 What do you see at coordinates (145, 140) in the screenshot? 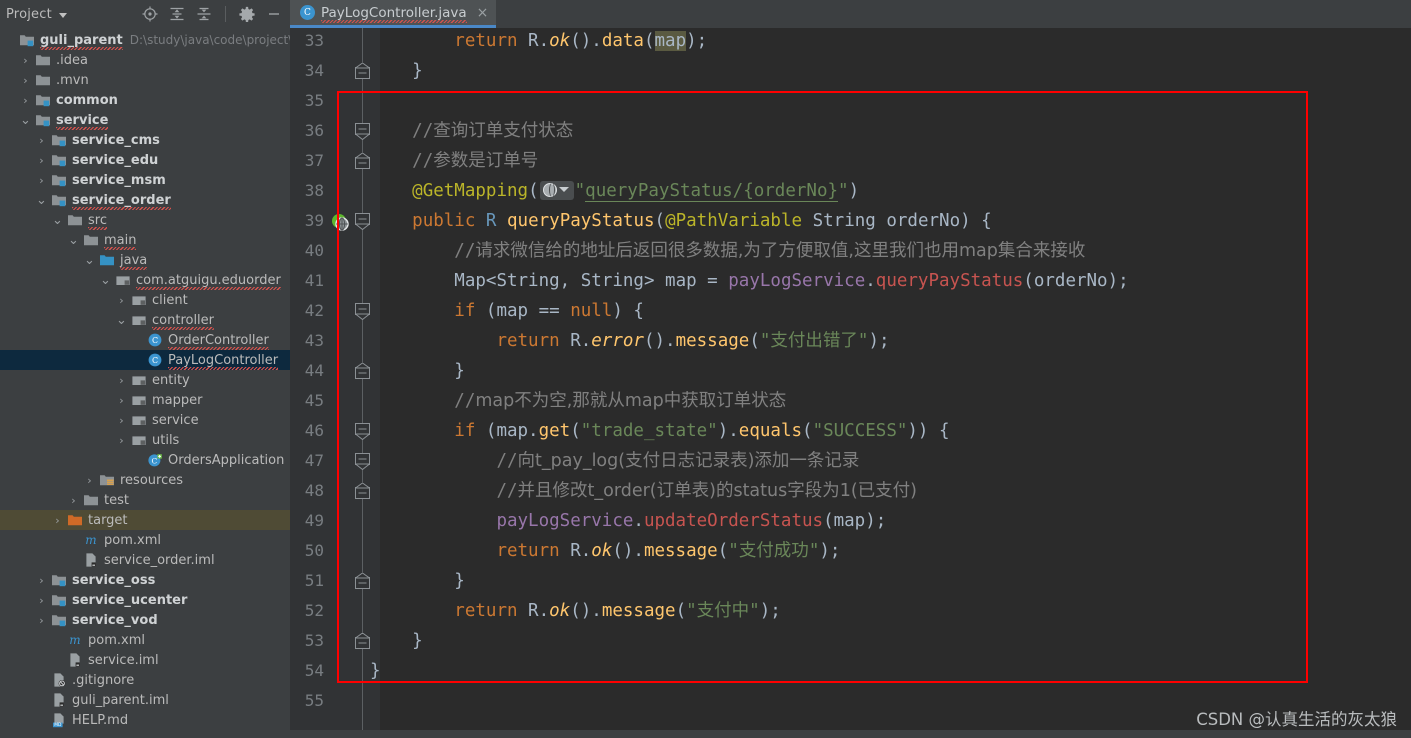
I see `tree-item-service-cms: › service_cms` at bounding box center [145, 140].